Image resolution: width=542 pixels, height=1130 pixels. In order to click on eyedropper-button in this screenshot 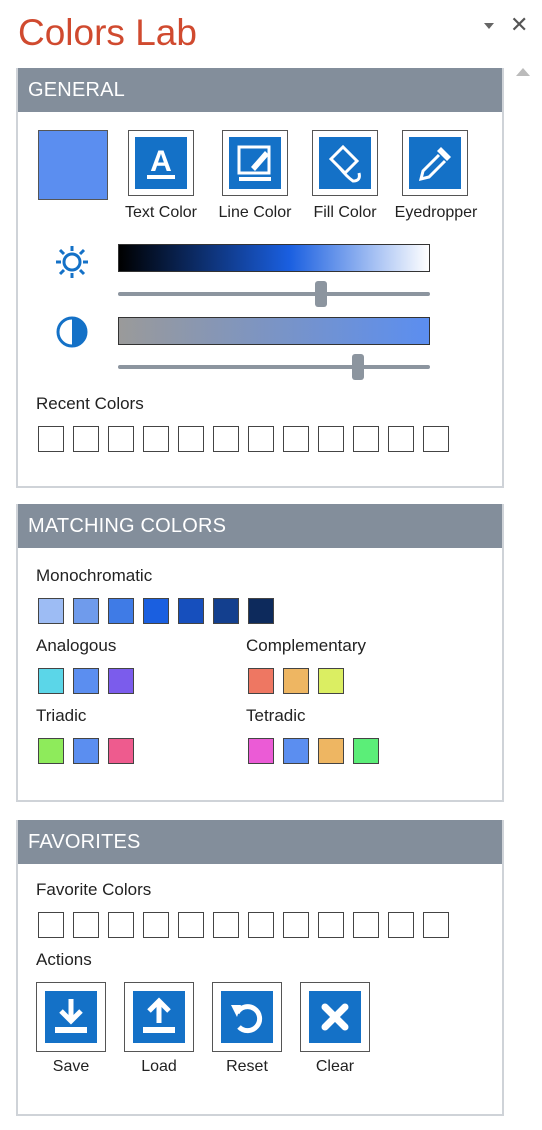, I will do `click(435, 163)`.